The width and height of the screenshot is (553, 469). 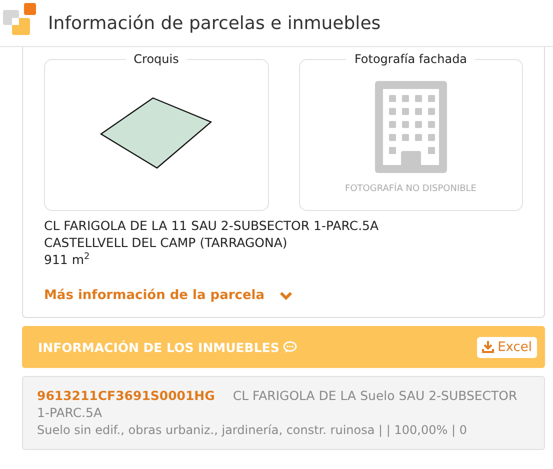 What do you see at coordinates (214, 23) in the screenshot?
I see `window-title: Información de parcelas e inmuebles` at bounding box center [214, 23].